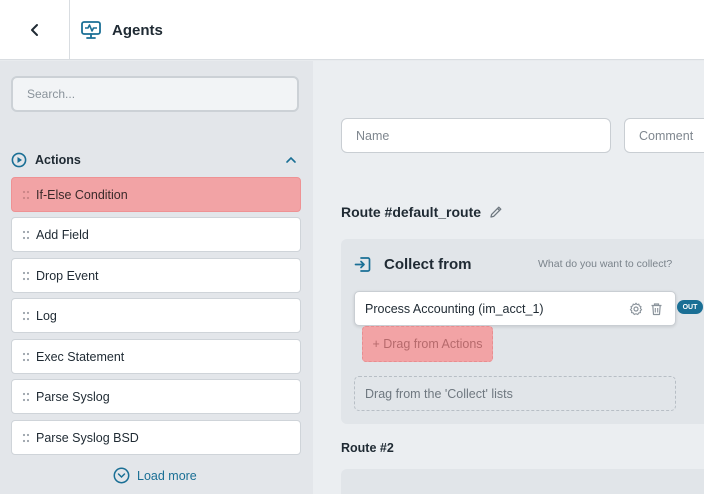 The image size is (704, 494). What do you see at coordinates (439, 393) in the screenshot?
I see `drag-from-collect-label: Drag from the 'Collect' lists` at bounding box center [439, 393].